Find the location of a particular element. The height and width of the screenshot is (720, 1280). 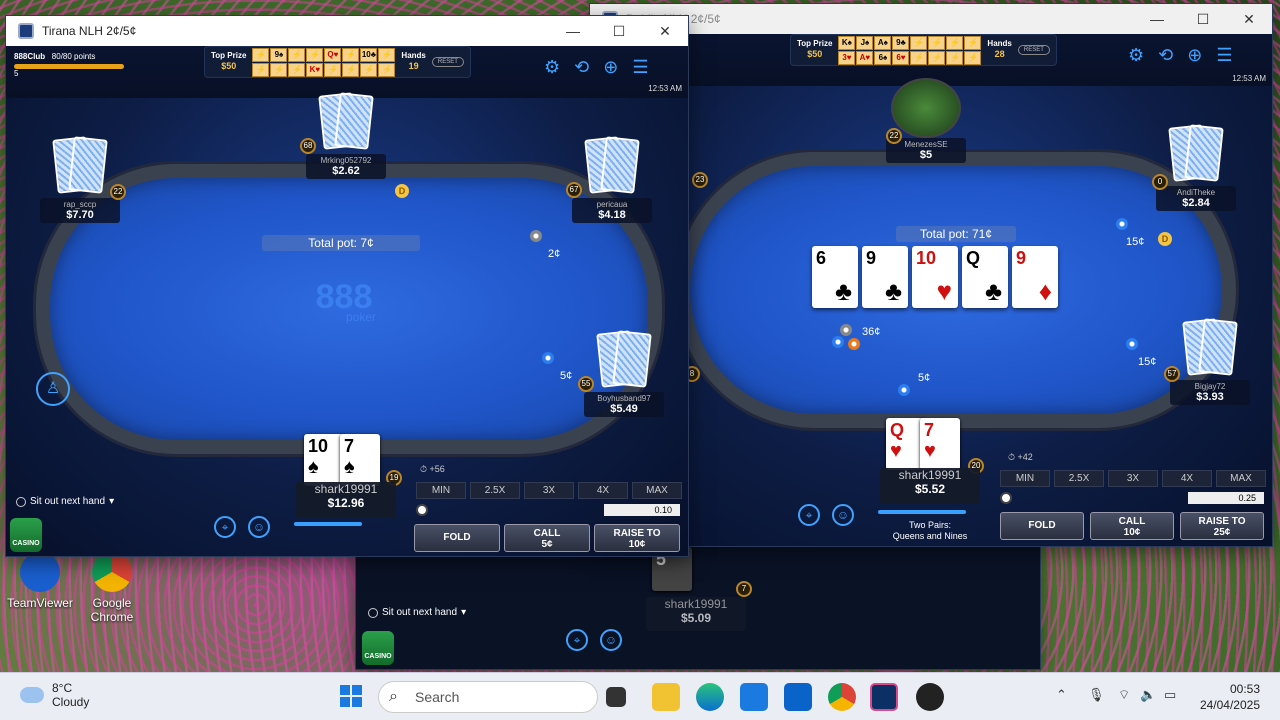

pot-chip is located at coordinates (846, 330).